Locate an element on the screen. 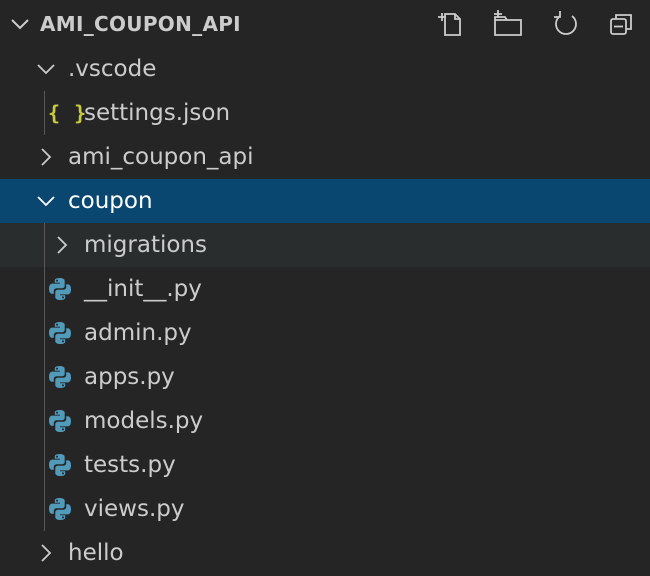 Image resolution: width=650 pixels, height=576 pixels. new-folder-icon is located at coordinates (508, 23).